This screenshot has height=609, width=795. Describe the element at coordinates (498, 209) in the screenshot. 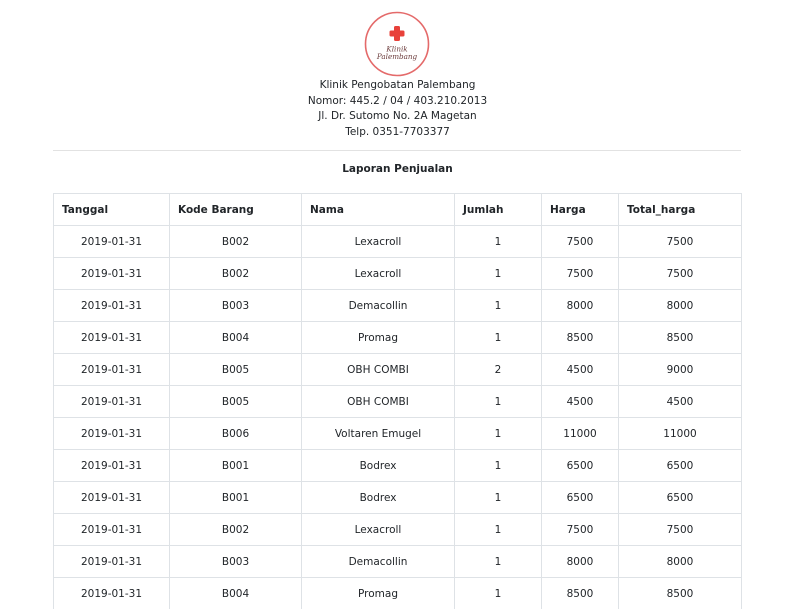

I see `column-header-jumlah: Jumlah` at that location.